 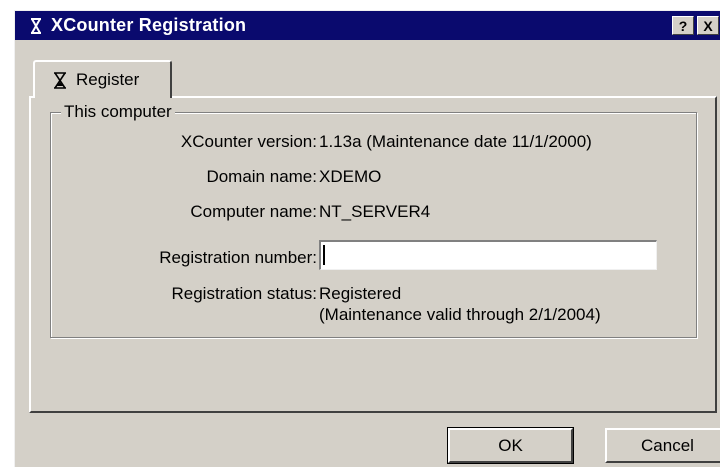 I want to click on domain-label: Domain name:, so click(x=261, y=176).